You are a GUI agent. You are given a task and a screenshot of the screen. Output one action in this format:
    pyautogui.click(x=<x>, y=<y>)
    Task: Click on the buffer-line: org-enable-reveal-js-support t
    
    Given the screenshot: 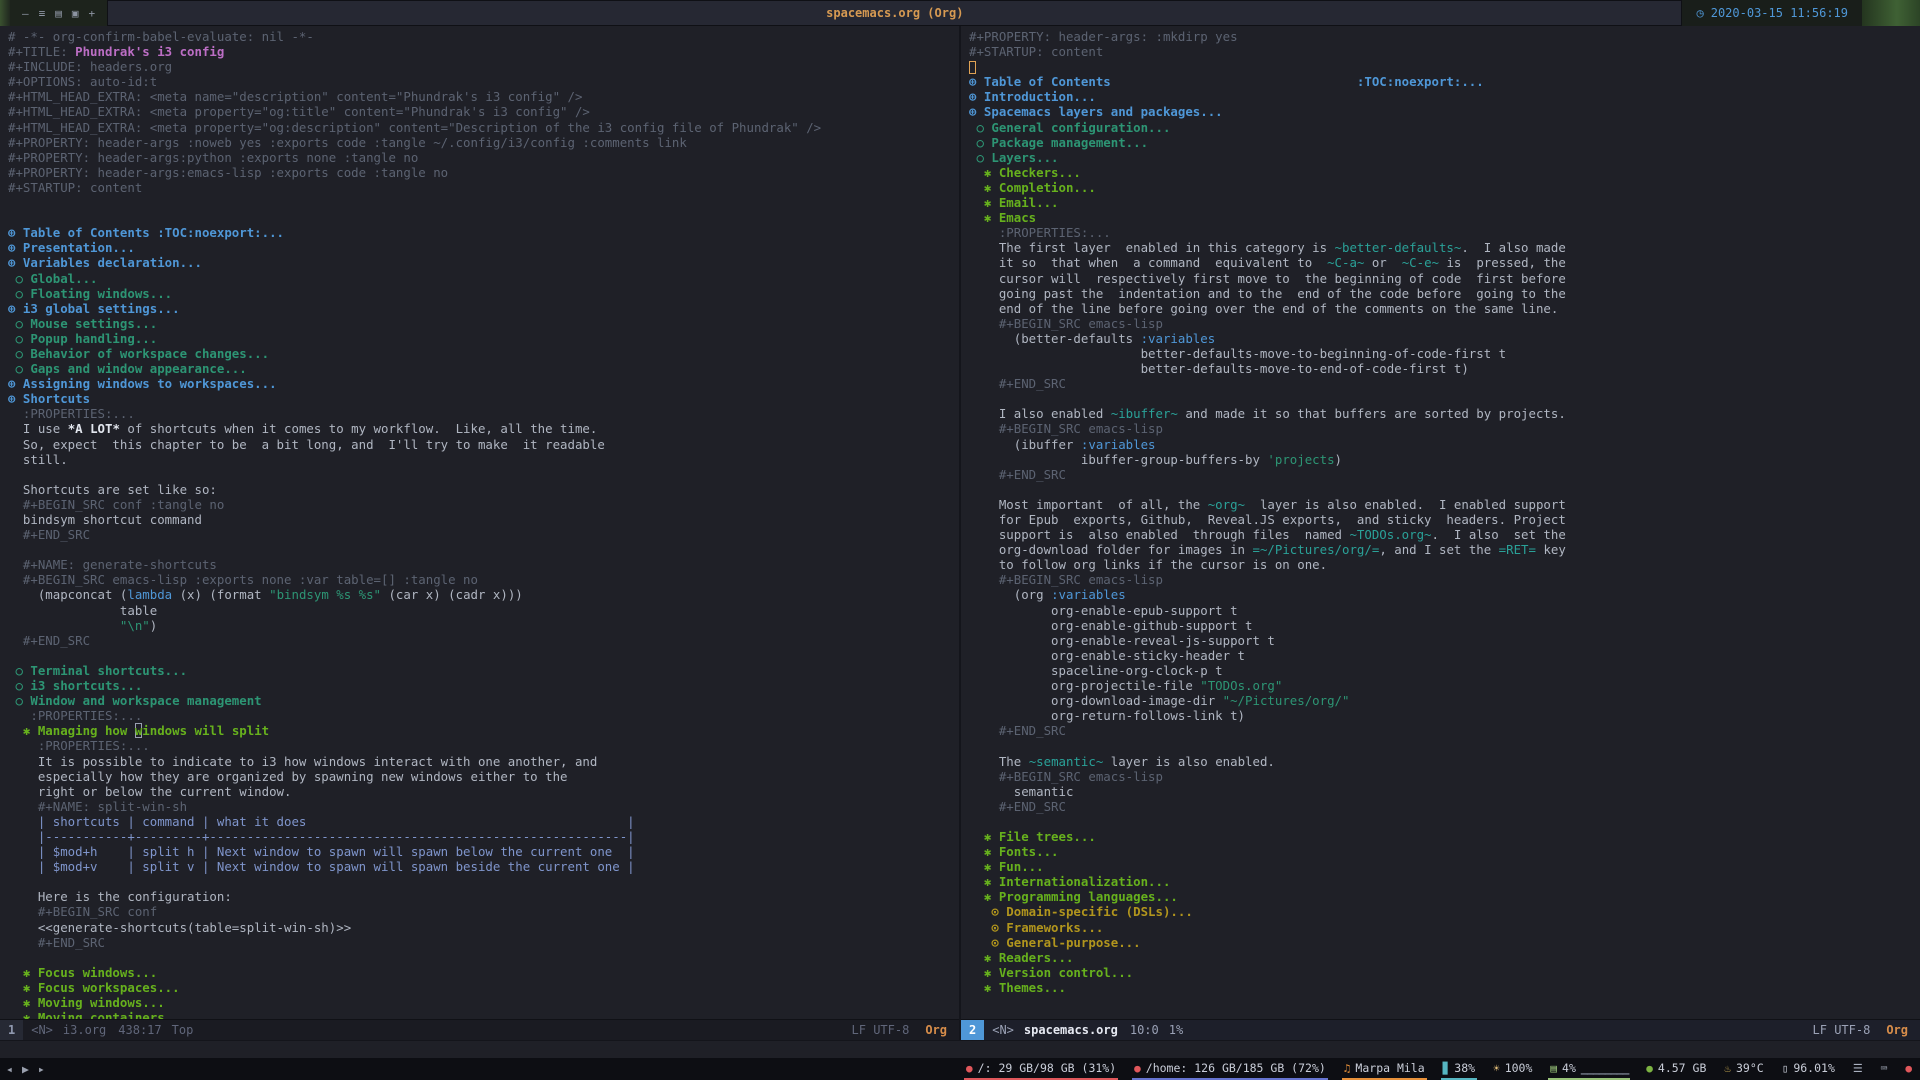 What is the action you would take?
    pyautogui.click(x=1444, y=640)
    